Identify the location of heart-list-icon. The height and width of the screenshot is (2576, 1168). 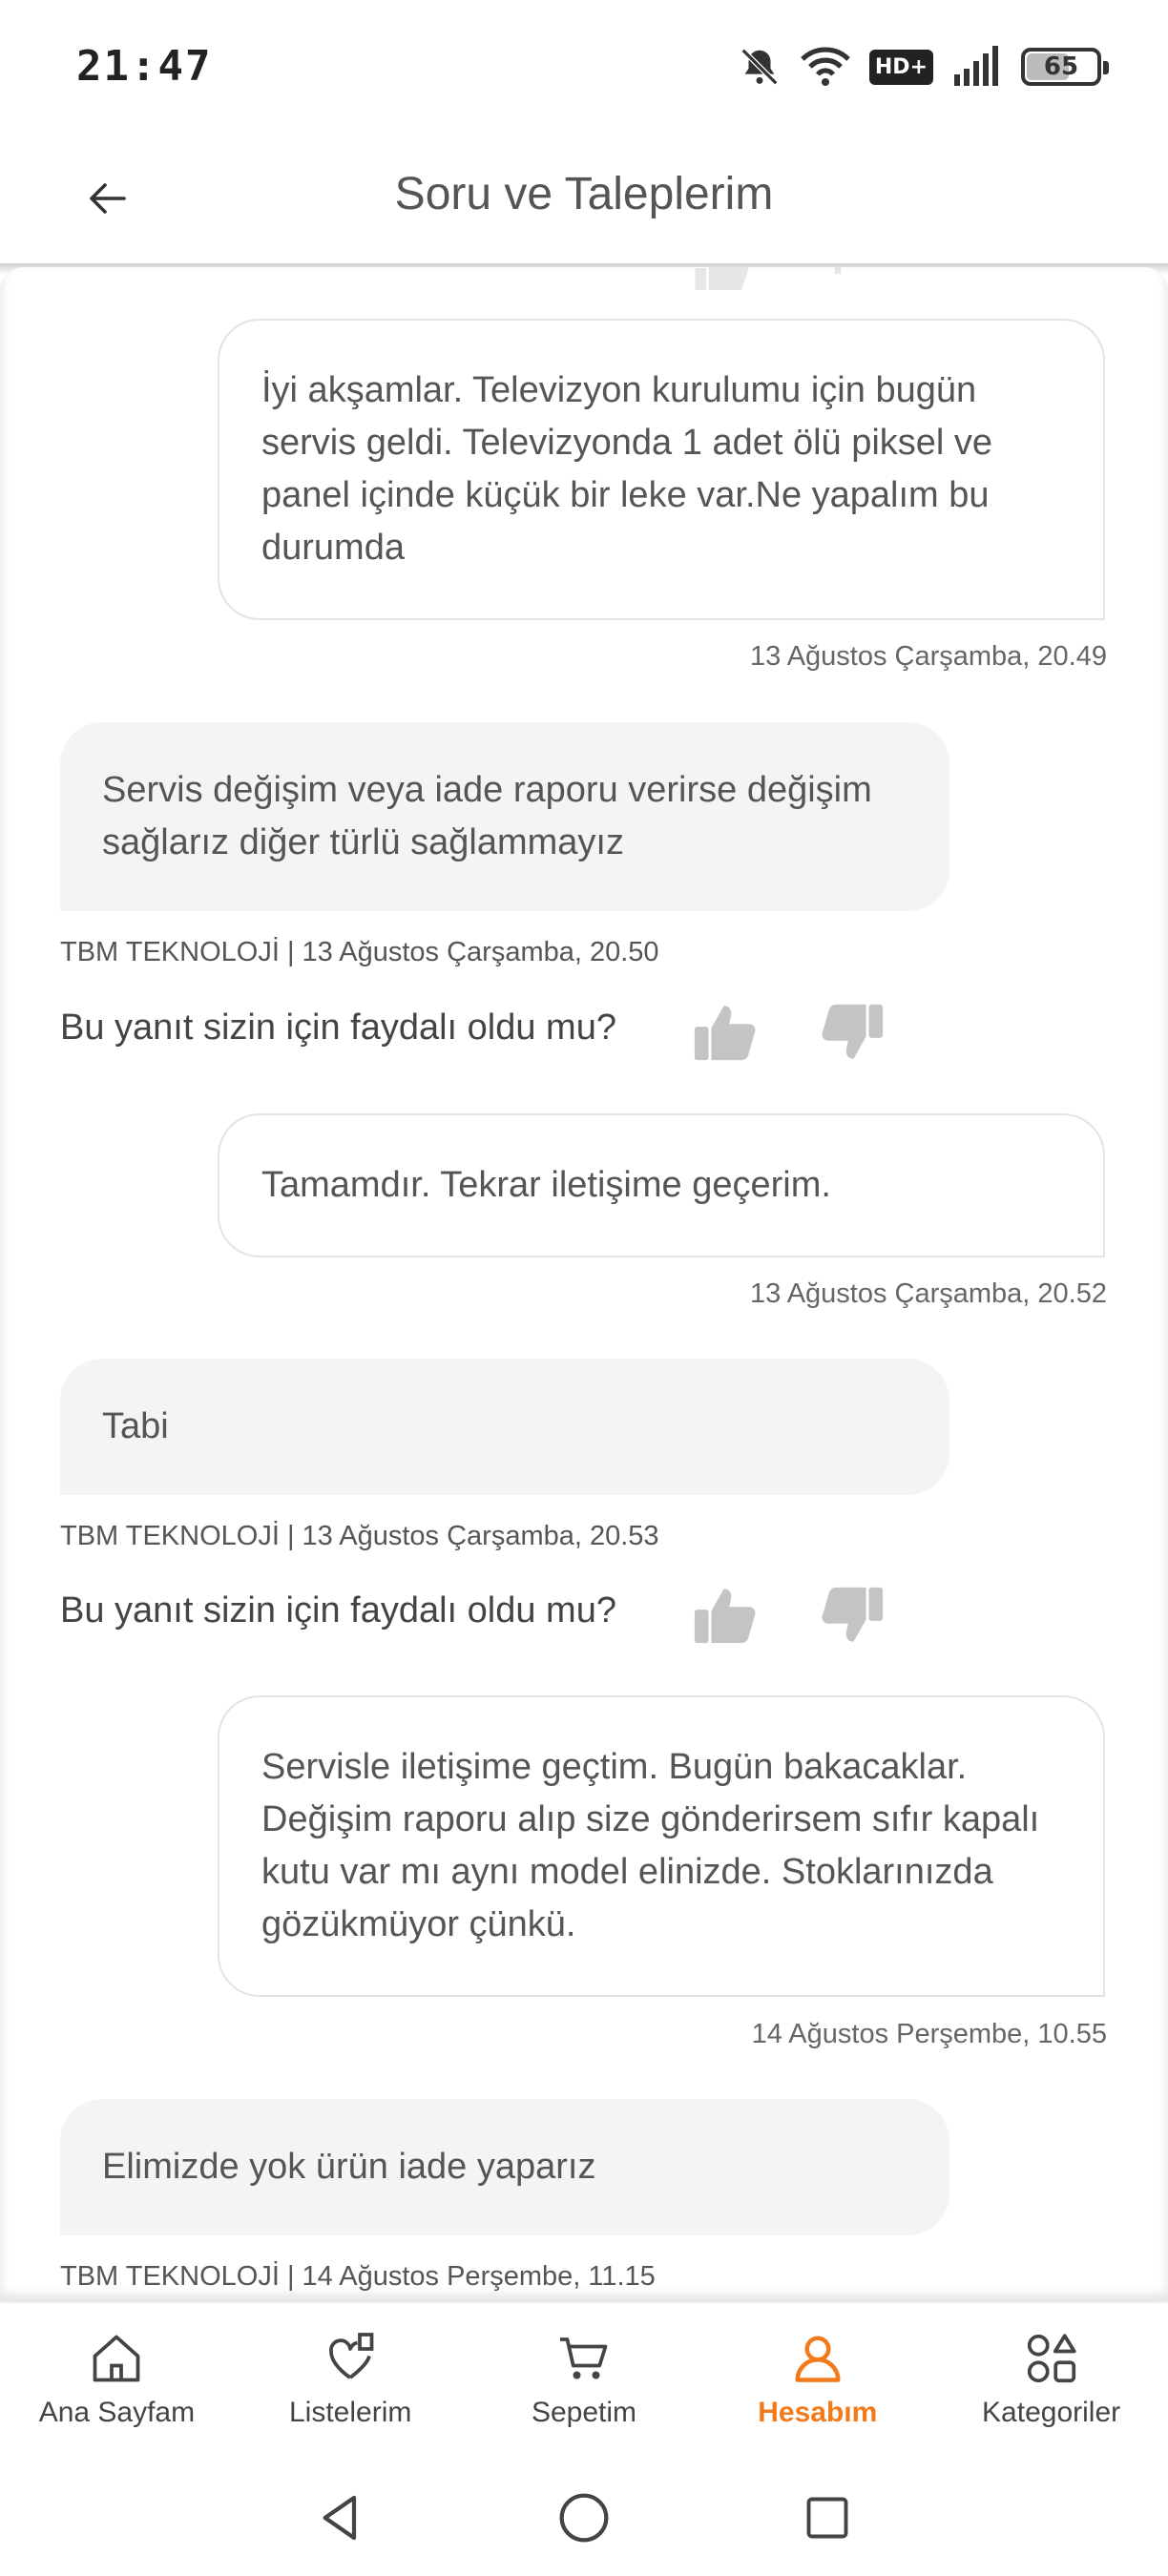
(351, 2356).